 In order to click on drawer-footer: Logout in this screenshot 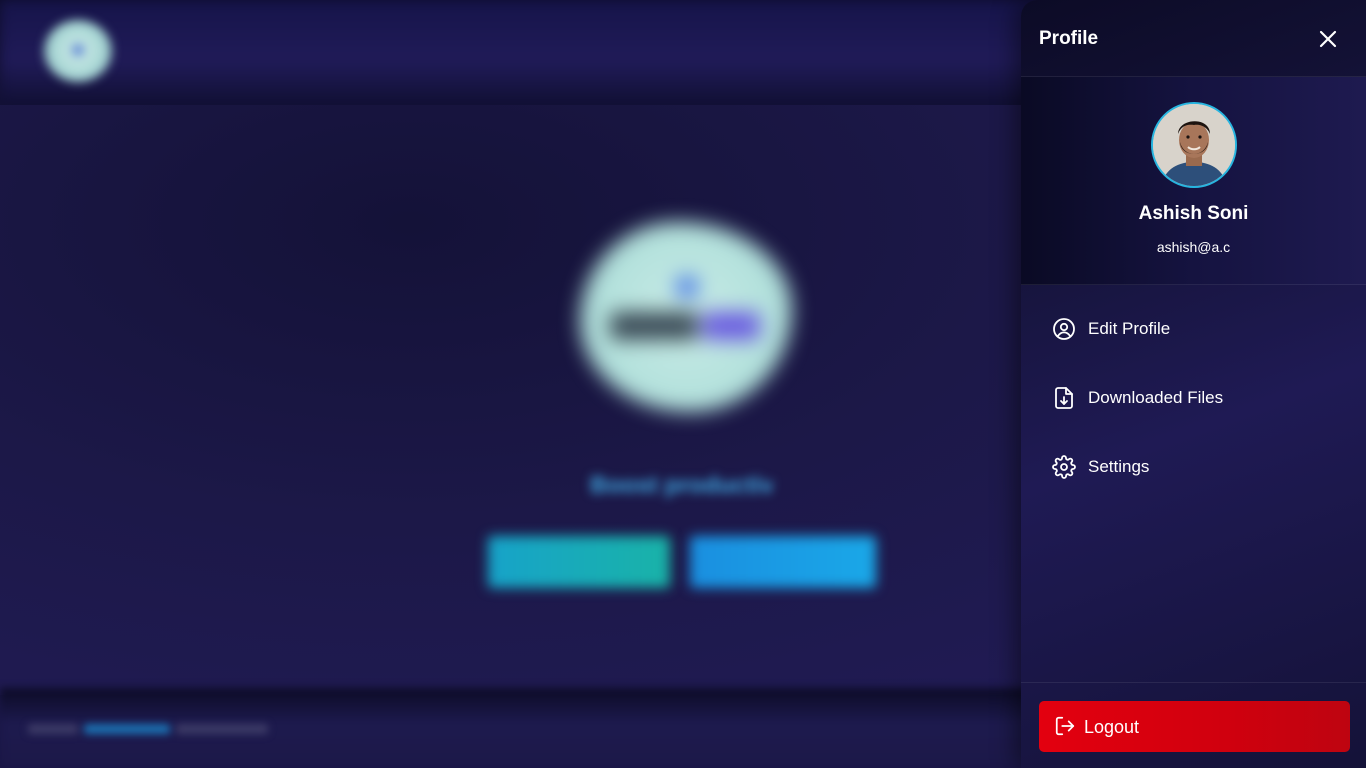, I will do `click(1193, 725)`.